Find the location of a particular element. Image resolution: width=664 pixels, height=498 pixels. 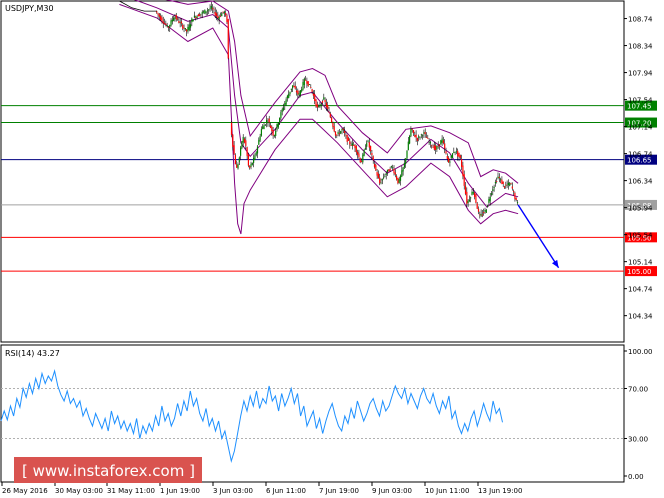

rsi-y-tick-label: 30.00 is located at coordinates (638, 440).